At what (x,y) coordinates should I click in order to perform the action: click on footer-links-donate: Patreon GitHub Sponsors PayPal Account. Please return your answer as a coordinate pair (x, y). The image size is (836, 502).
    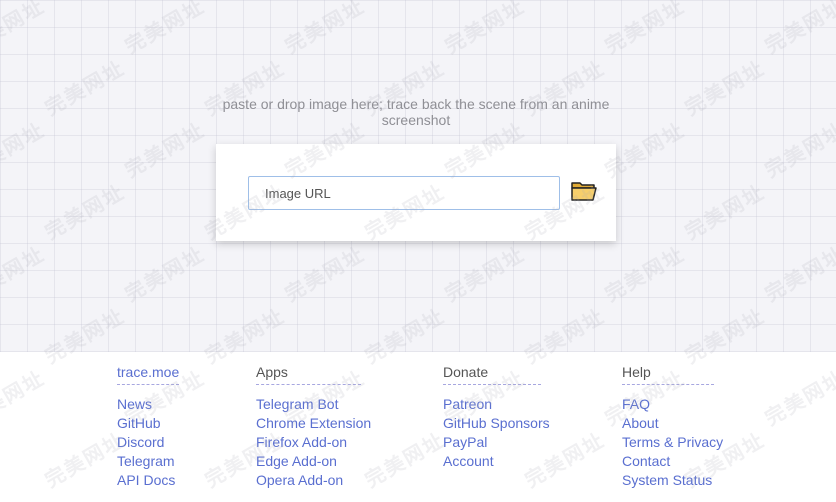
    Looking at the image, I should click on (496, 433).